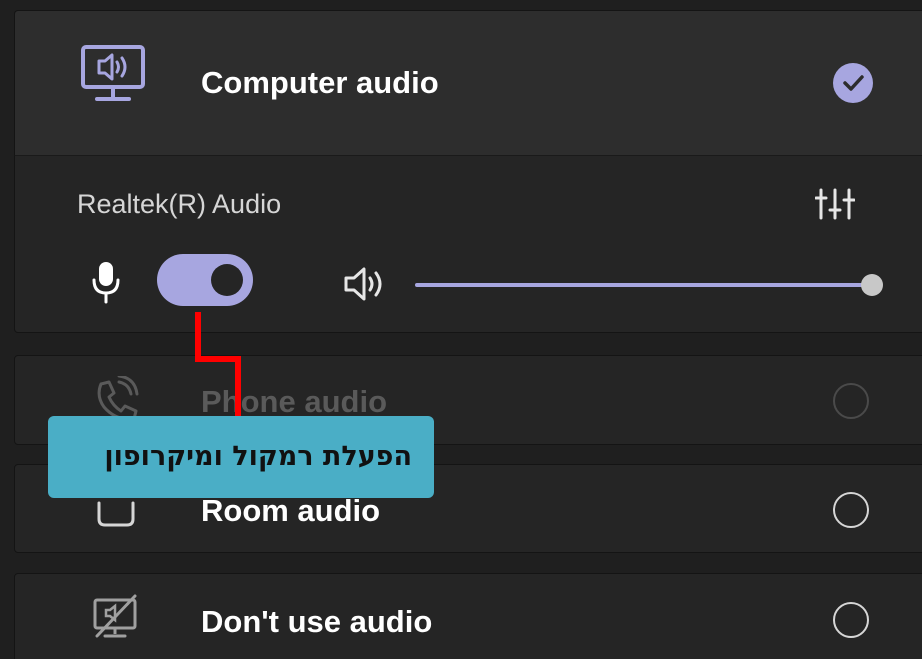 Image resolution: width=922 pixels, height=659 pixels. I want to click on callout-text: הפעלת רמקול ומיקרופון, so click(258, 456).